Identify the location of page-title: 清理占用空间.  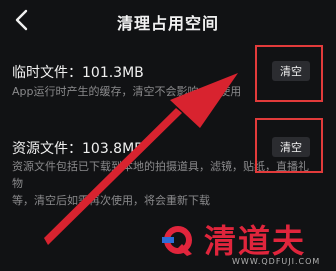
(167, 23).